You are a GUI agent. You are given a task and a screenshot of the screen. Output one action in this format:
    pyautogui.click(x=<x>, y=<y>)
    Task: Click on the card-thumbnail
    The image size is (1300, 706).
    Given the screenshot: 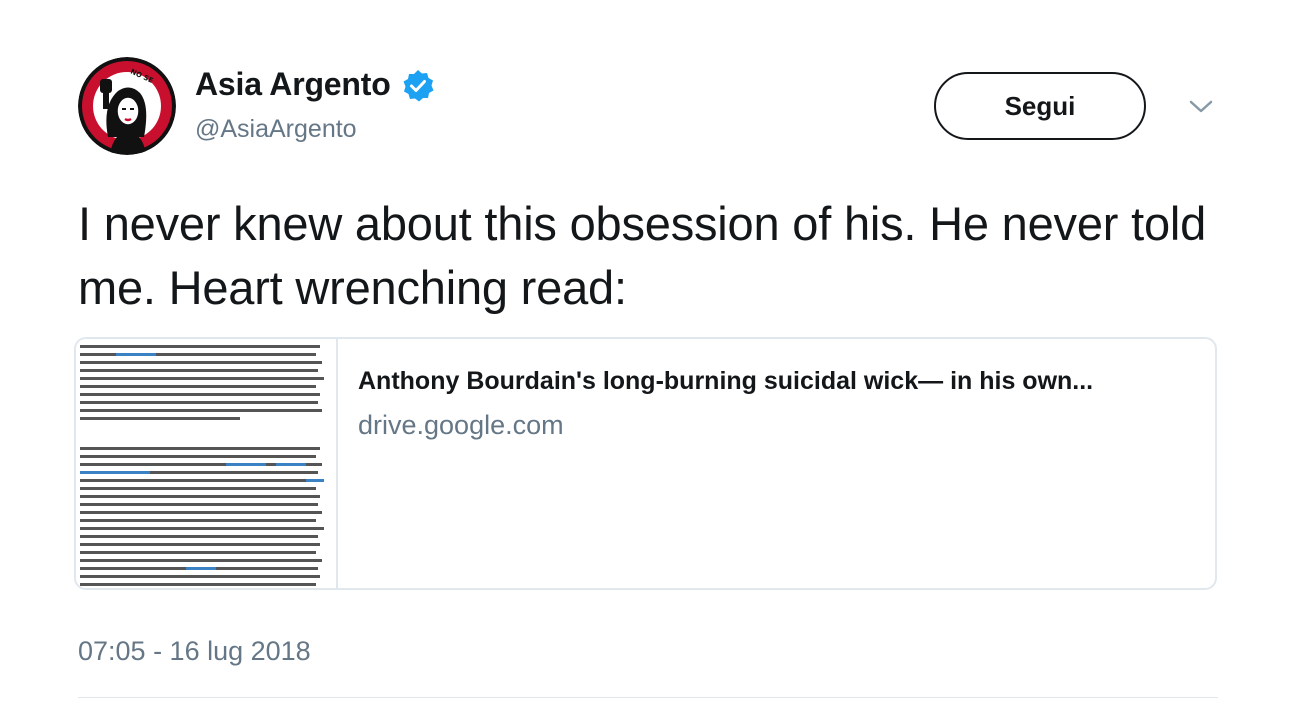 What is the action you would take?
    pyautogui.click(x=207, y=463)
    